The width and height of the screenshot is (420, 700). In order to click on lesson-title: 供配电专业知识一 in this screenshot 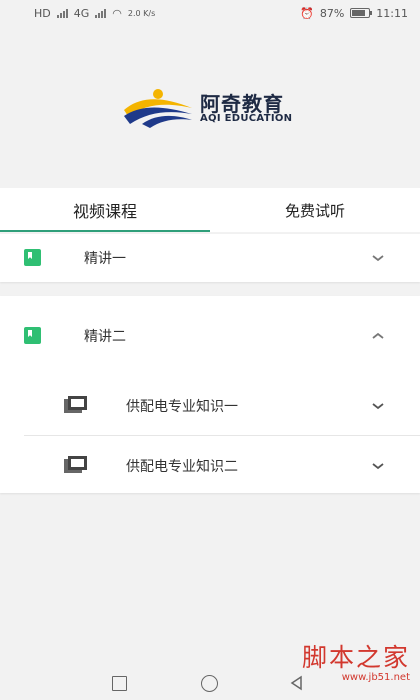, I will do `click(182, 407)`.